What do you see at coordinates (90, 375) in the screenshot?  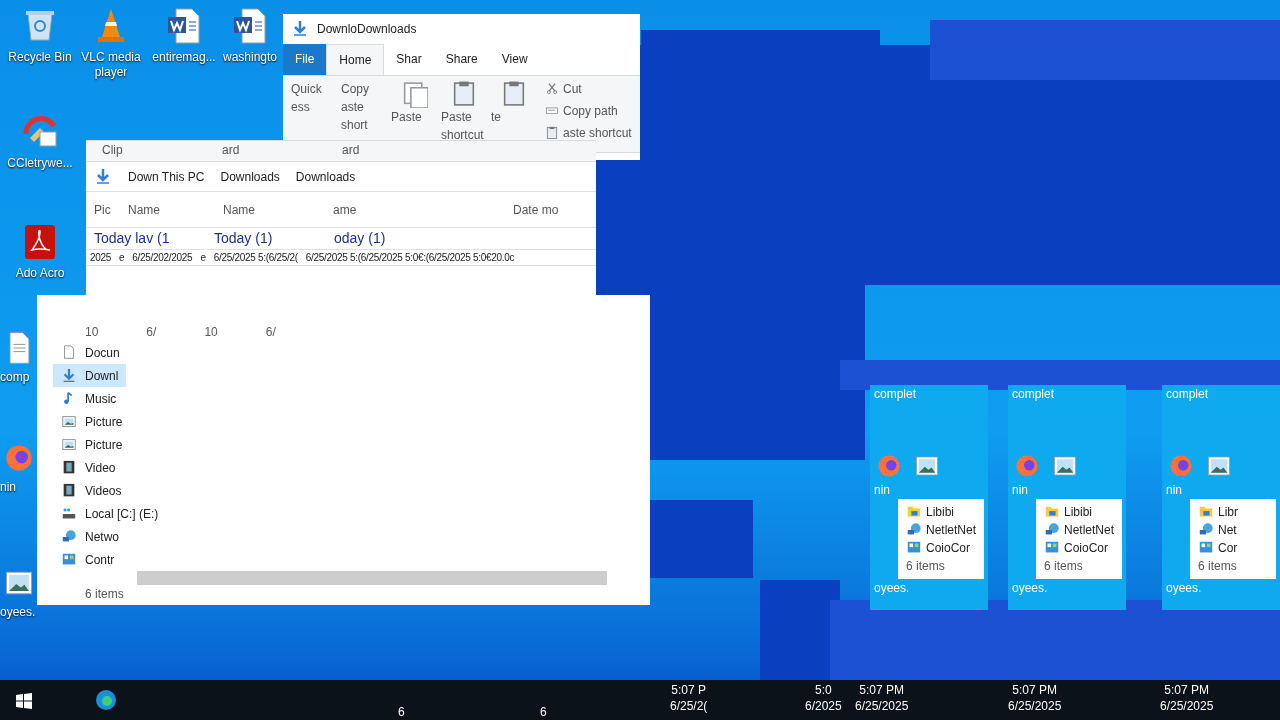 I see `nav-item: Downl` at bounding box center [90, 375].